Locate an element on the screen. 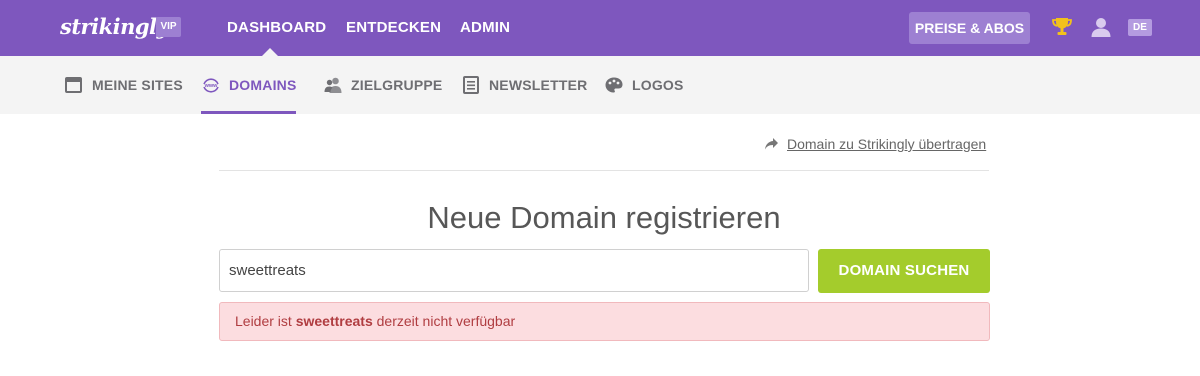 Image resolution: width=1200 pixels, height=376 pixels. svg-text: www is located at coordinates (211, 86).